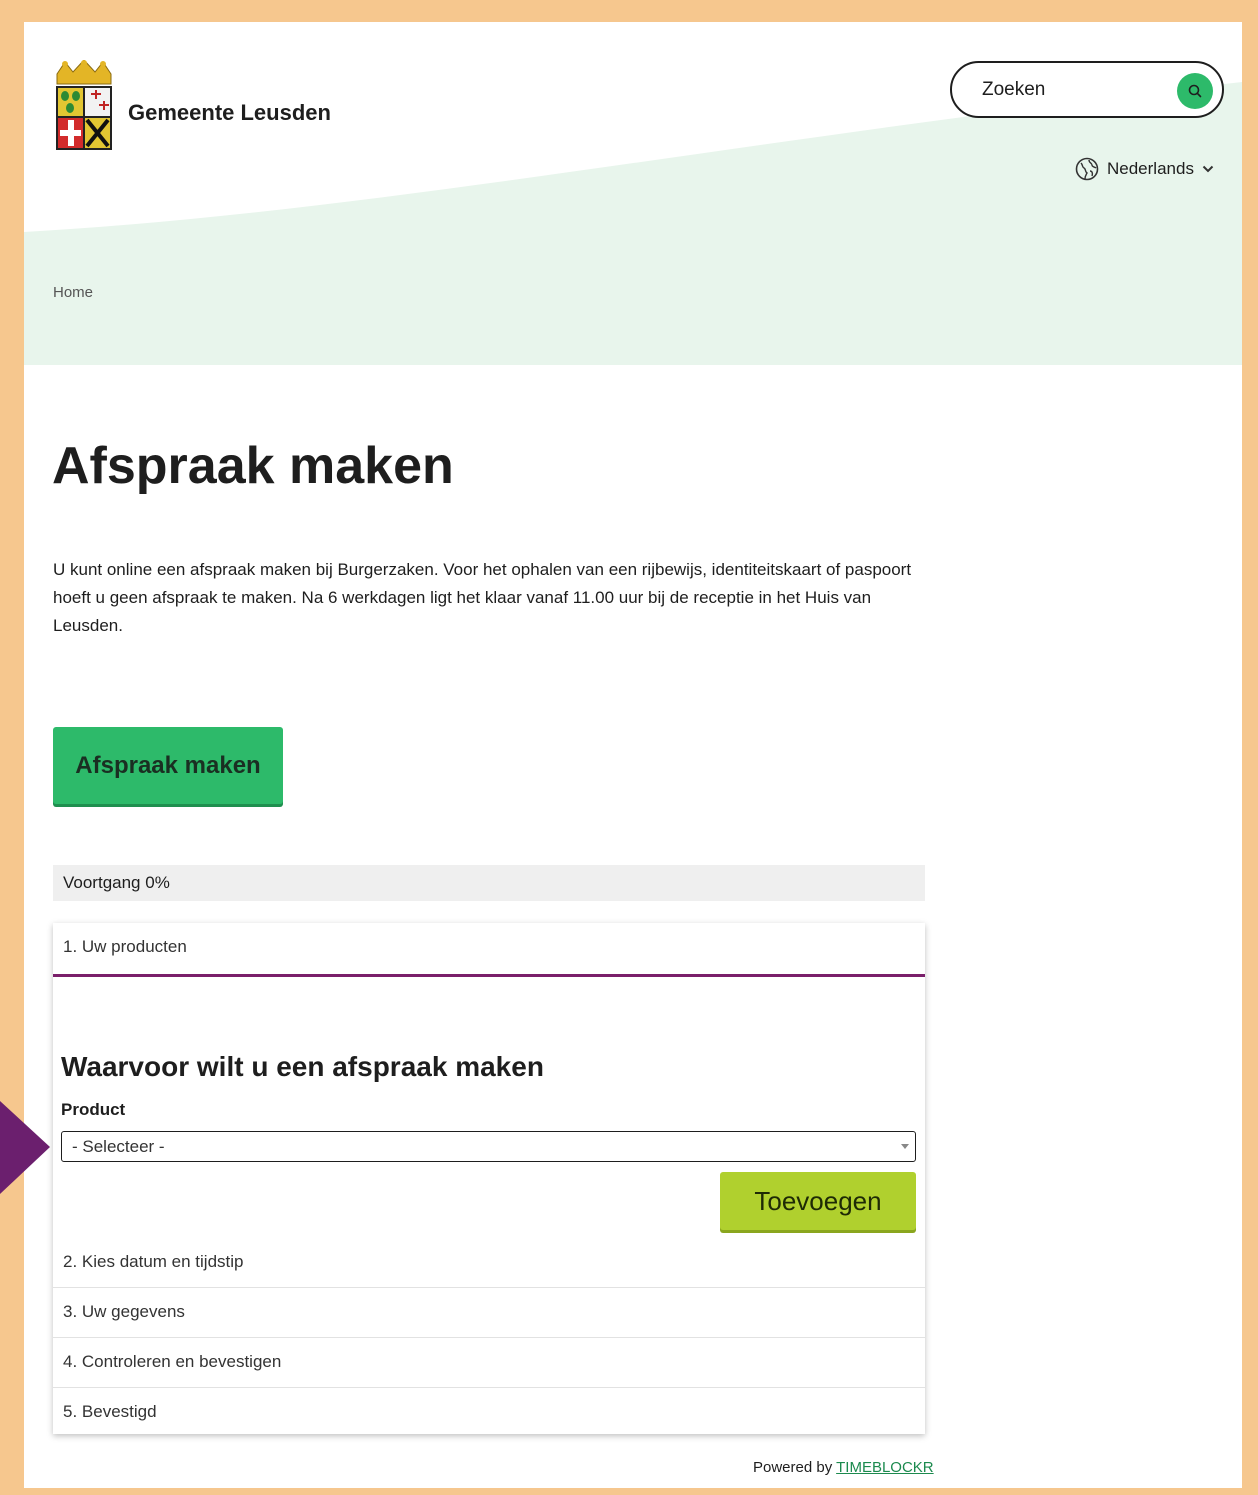 The height and width of the screenshot is (1495, 1258). I want to click on caret-down-icon, so click(905, 1146).